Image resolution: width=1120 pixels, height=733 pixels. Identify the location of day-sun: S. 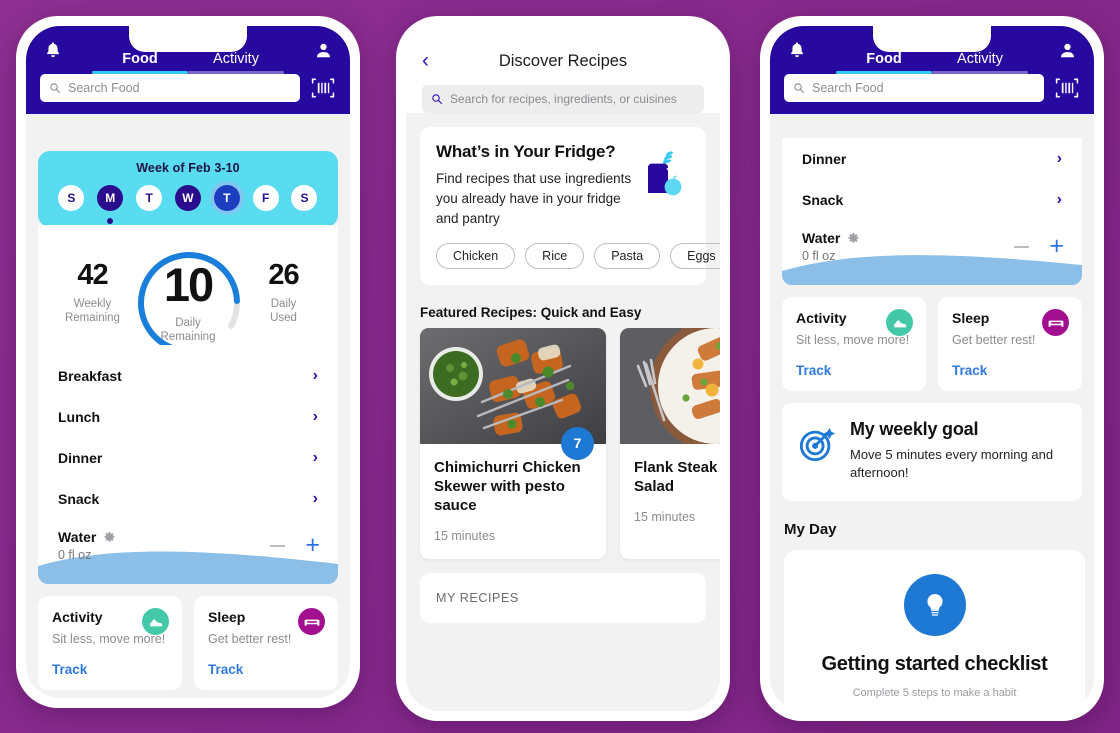
(71, 198).